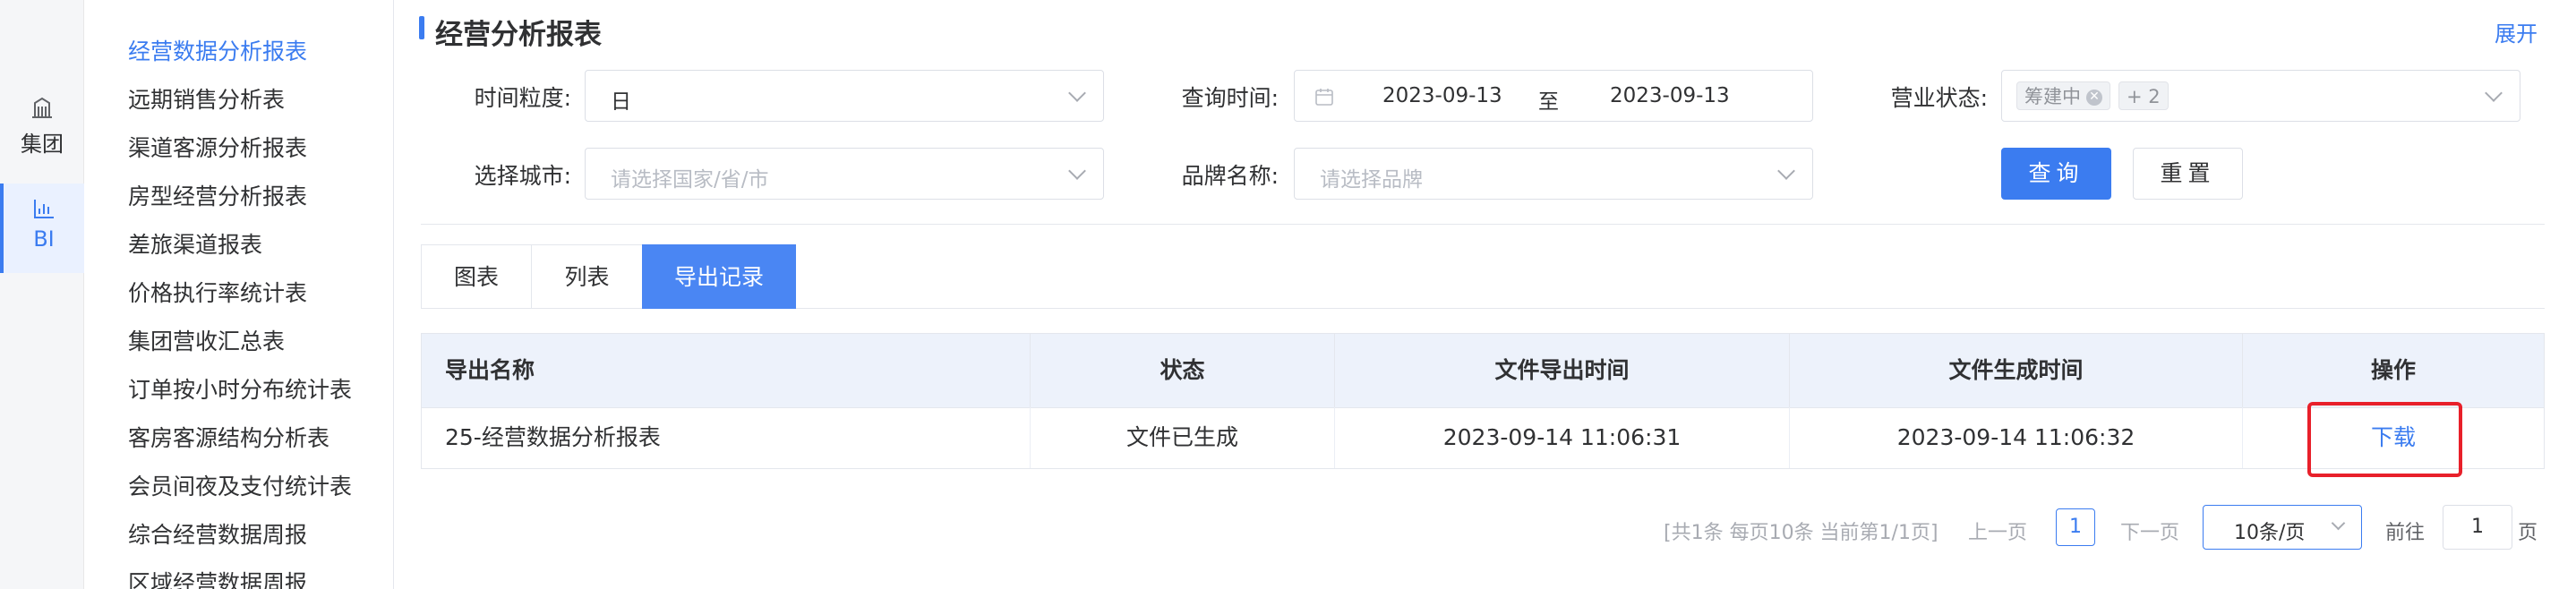 This screenshot has width=2576, height=589. Describe the element at coordinates (240, 388) in the screenshot. I see `sidebar-item-hourly-orders: 订单按小时分布统计表` at that location.